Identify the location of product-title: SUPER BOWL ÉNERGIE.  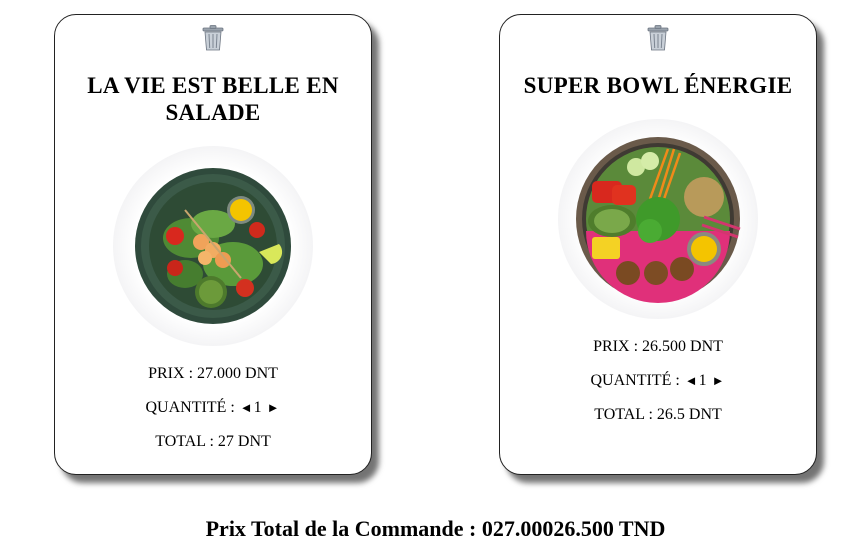
(658, 85).